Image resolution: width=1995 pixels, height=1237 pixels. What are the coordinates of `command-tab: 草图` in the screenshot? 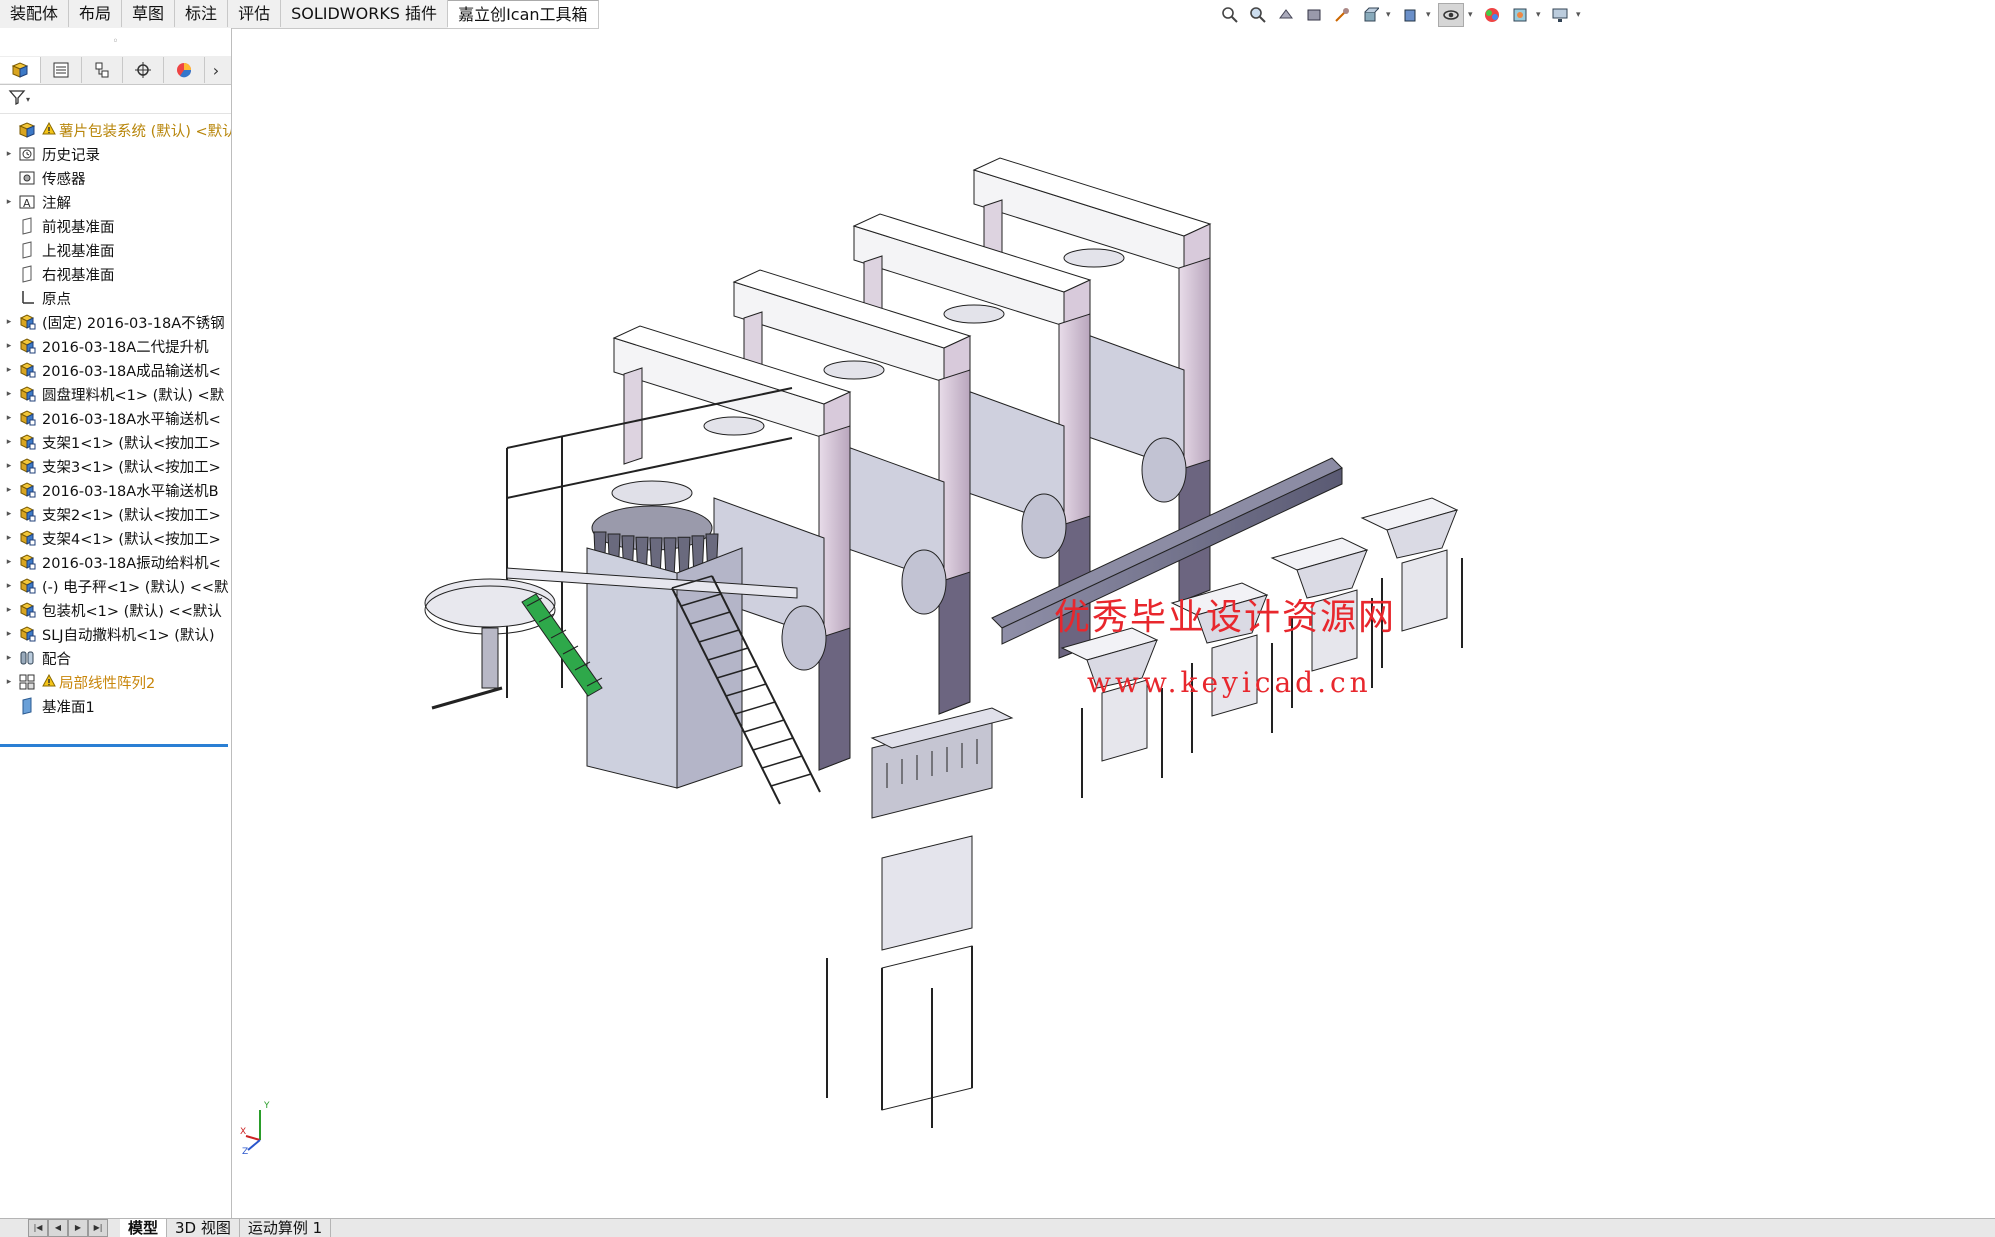 It's located at (149, 13).